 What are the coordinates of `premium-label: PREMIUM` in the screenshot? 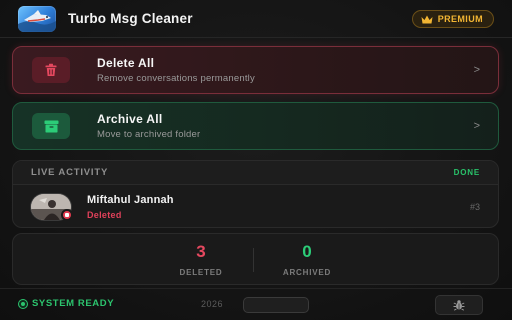 It's located at (460, 19).